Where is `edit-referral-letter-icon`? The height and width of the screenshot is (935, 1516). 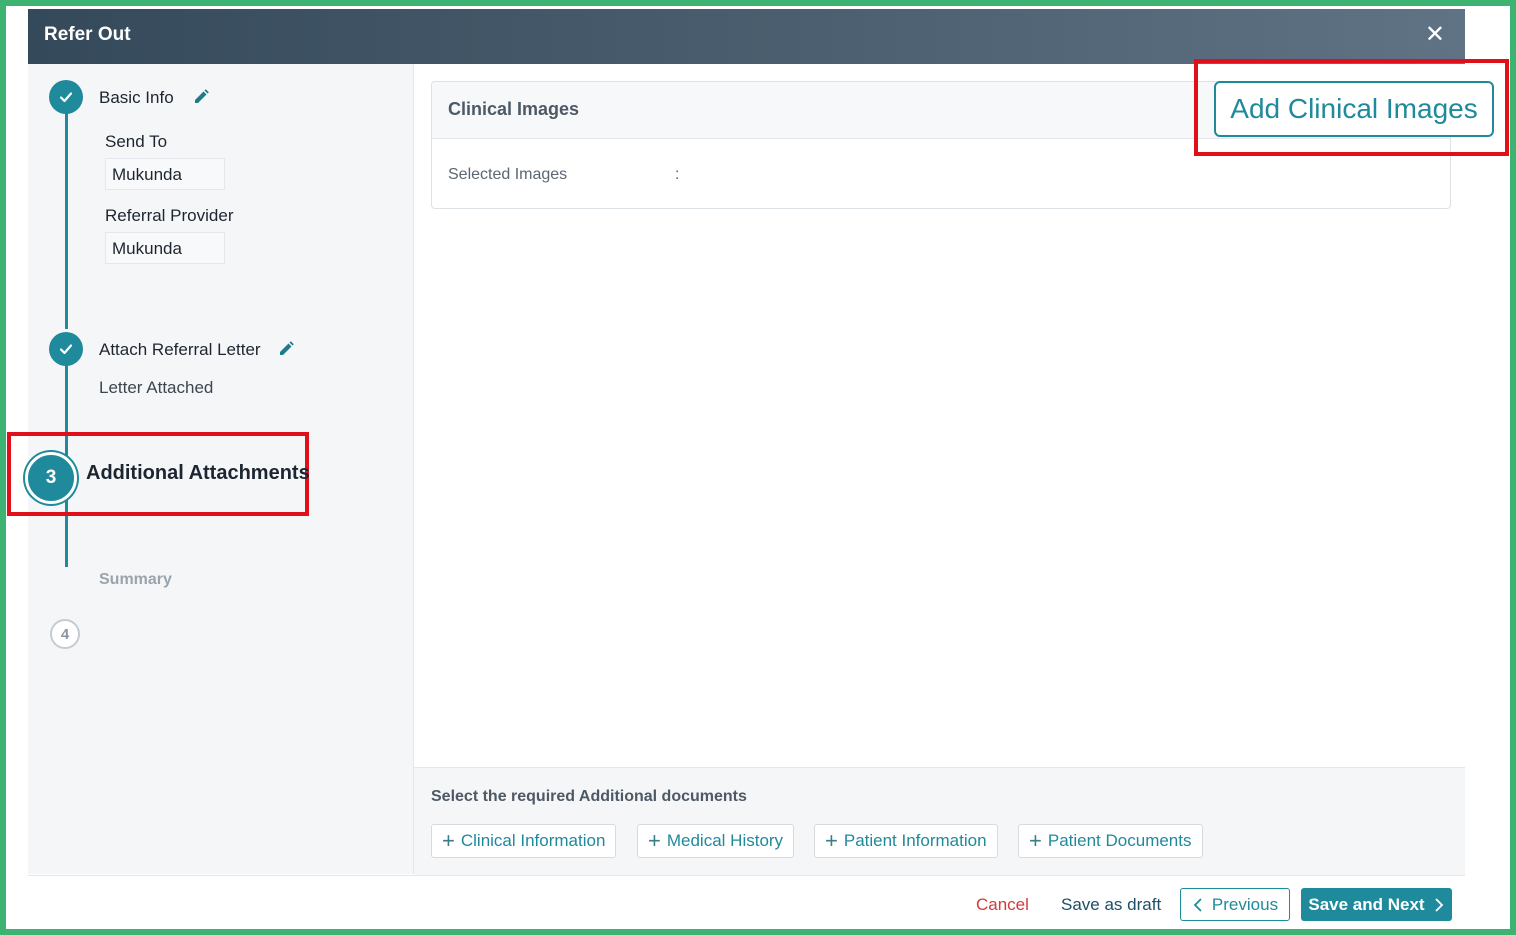
edit-referral-letter-icon is located at coordinates (286, 349).